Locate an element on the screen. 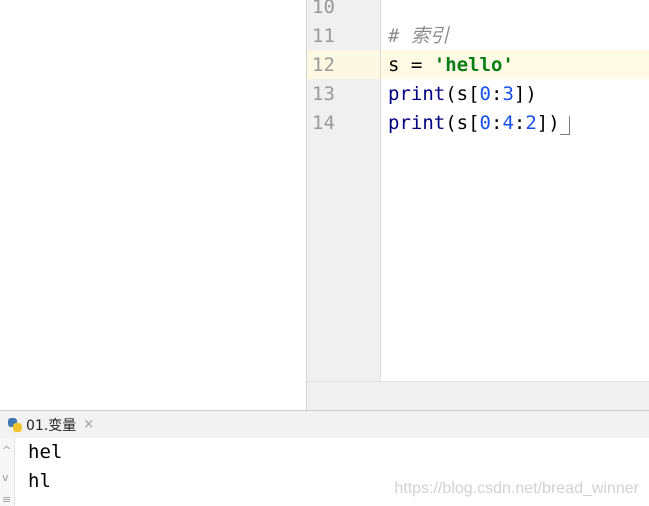 Image resolution: width=649 pixels, height=506 pixels. code-token: 3 is located at coordinates (508, 94).